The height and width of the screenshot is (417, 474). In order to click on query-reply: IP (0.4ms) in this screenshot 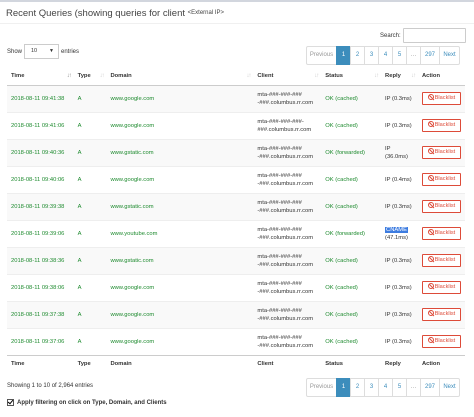, I will do `click(399, 179)`.